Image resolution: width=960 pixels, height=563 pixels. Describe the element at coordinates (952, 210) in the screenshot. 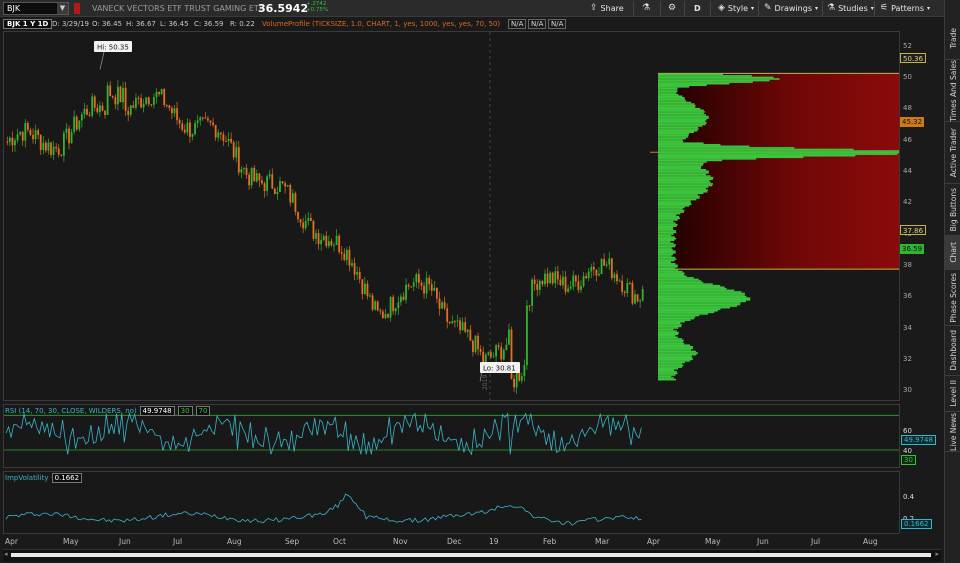

I see `sidebar-tab-big-buttons: Big Buttons` at that location.